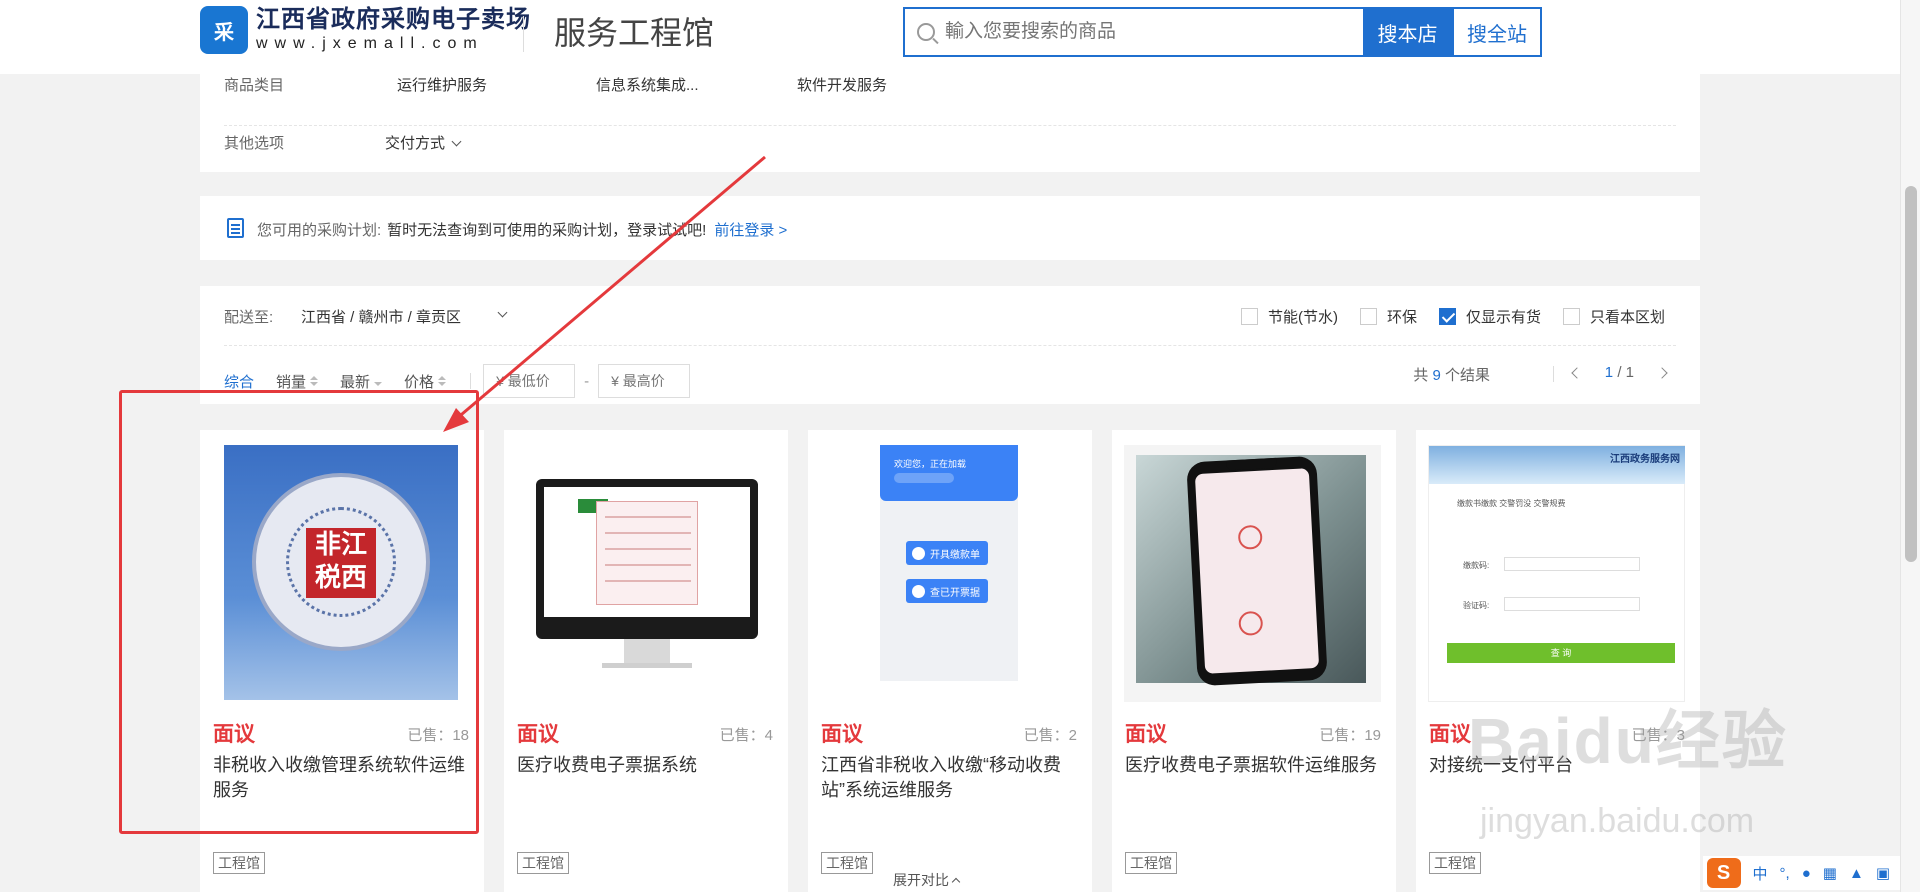 Image resolution: width=1920 pixels, height=892 pixels. Describe the element at coordinates (1662, 372) in the screenshot. I see `next-page-icon` at that location.